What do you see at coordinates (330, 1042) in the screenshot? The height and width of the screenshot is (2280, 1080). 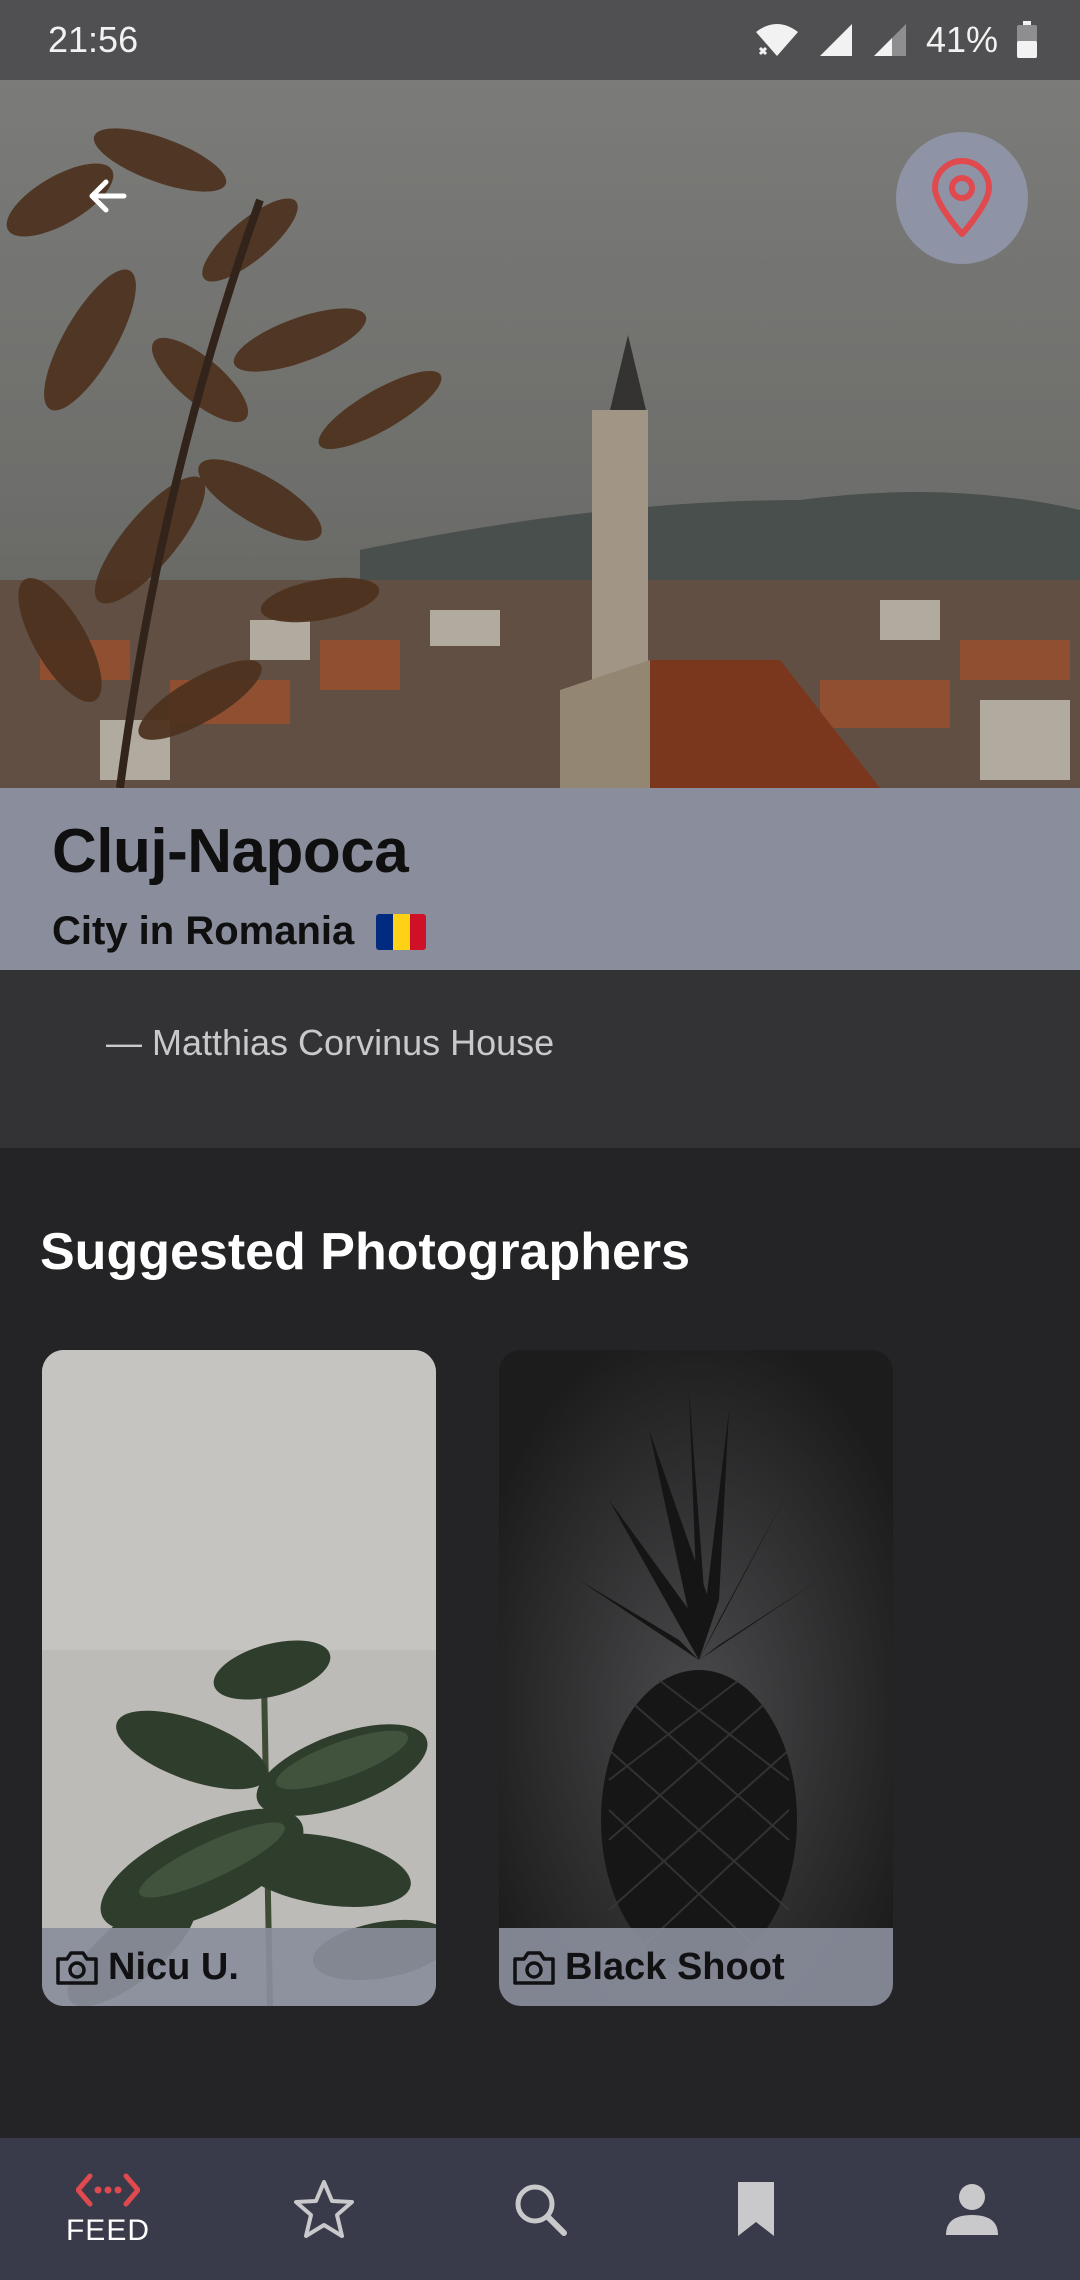 I see `landmark-text: — Matthias Corvinus House` at bounding box center [330, 1042].